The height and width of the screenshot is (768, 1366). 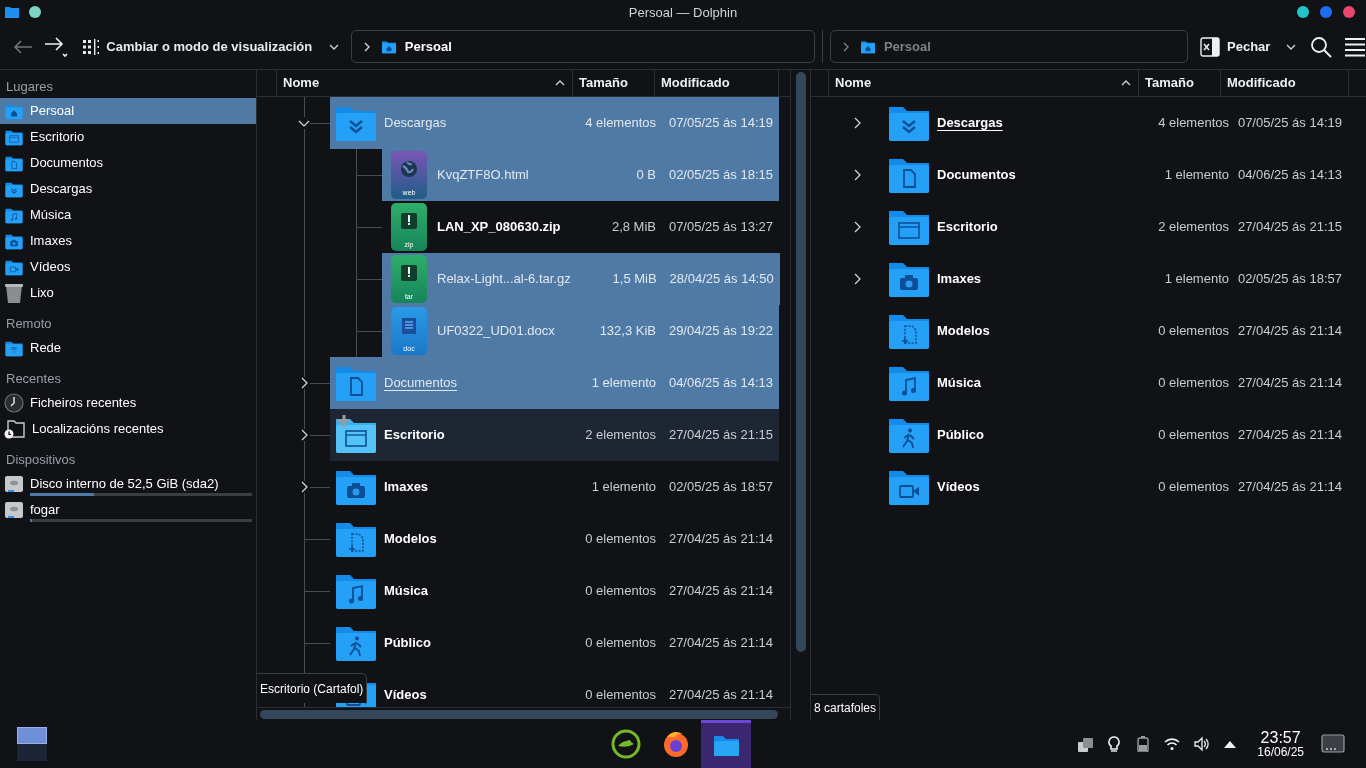 I want to click on horizontal-scrollbar, so click(x=519, y=714).